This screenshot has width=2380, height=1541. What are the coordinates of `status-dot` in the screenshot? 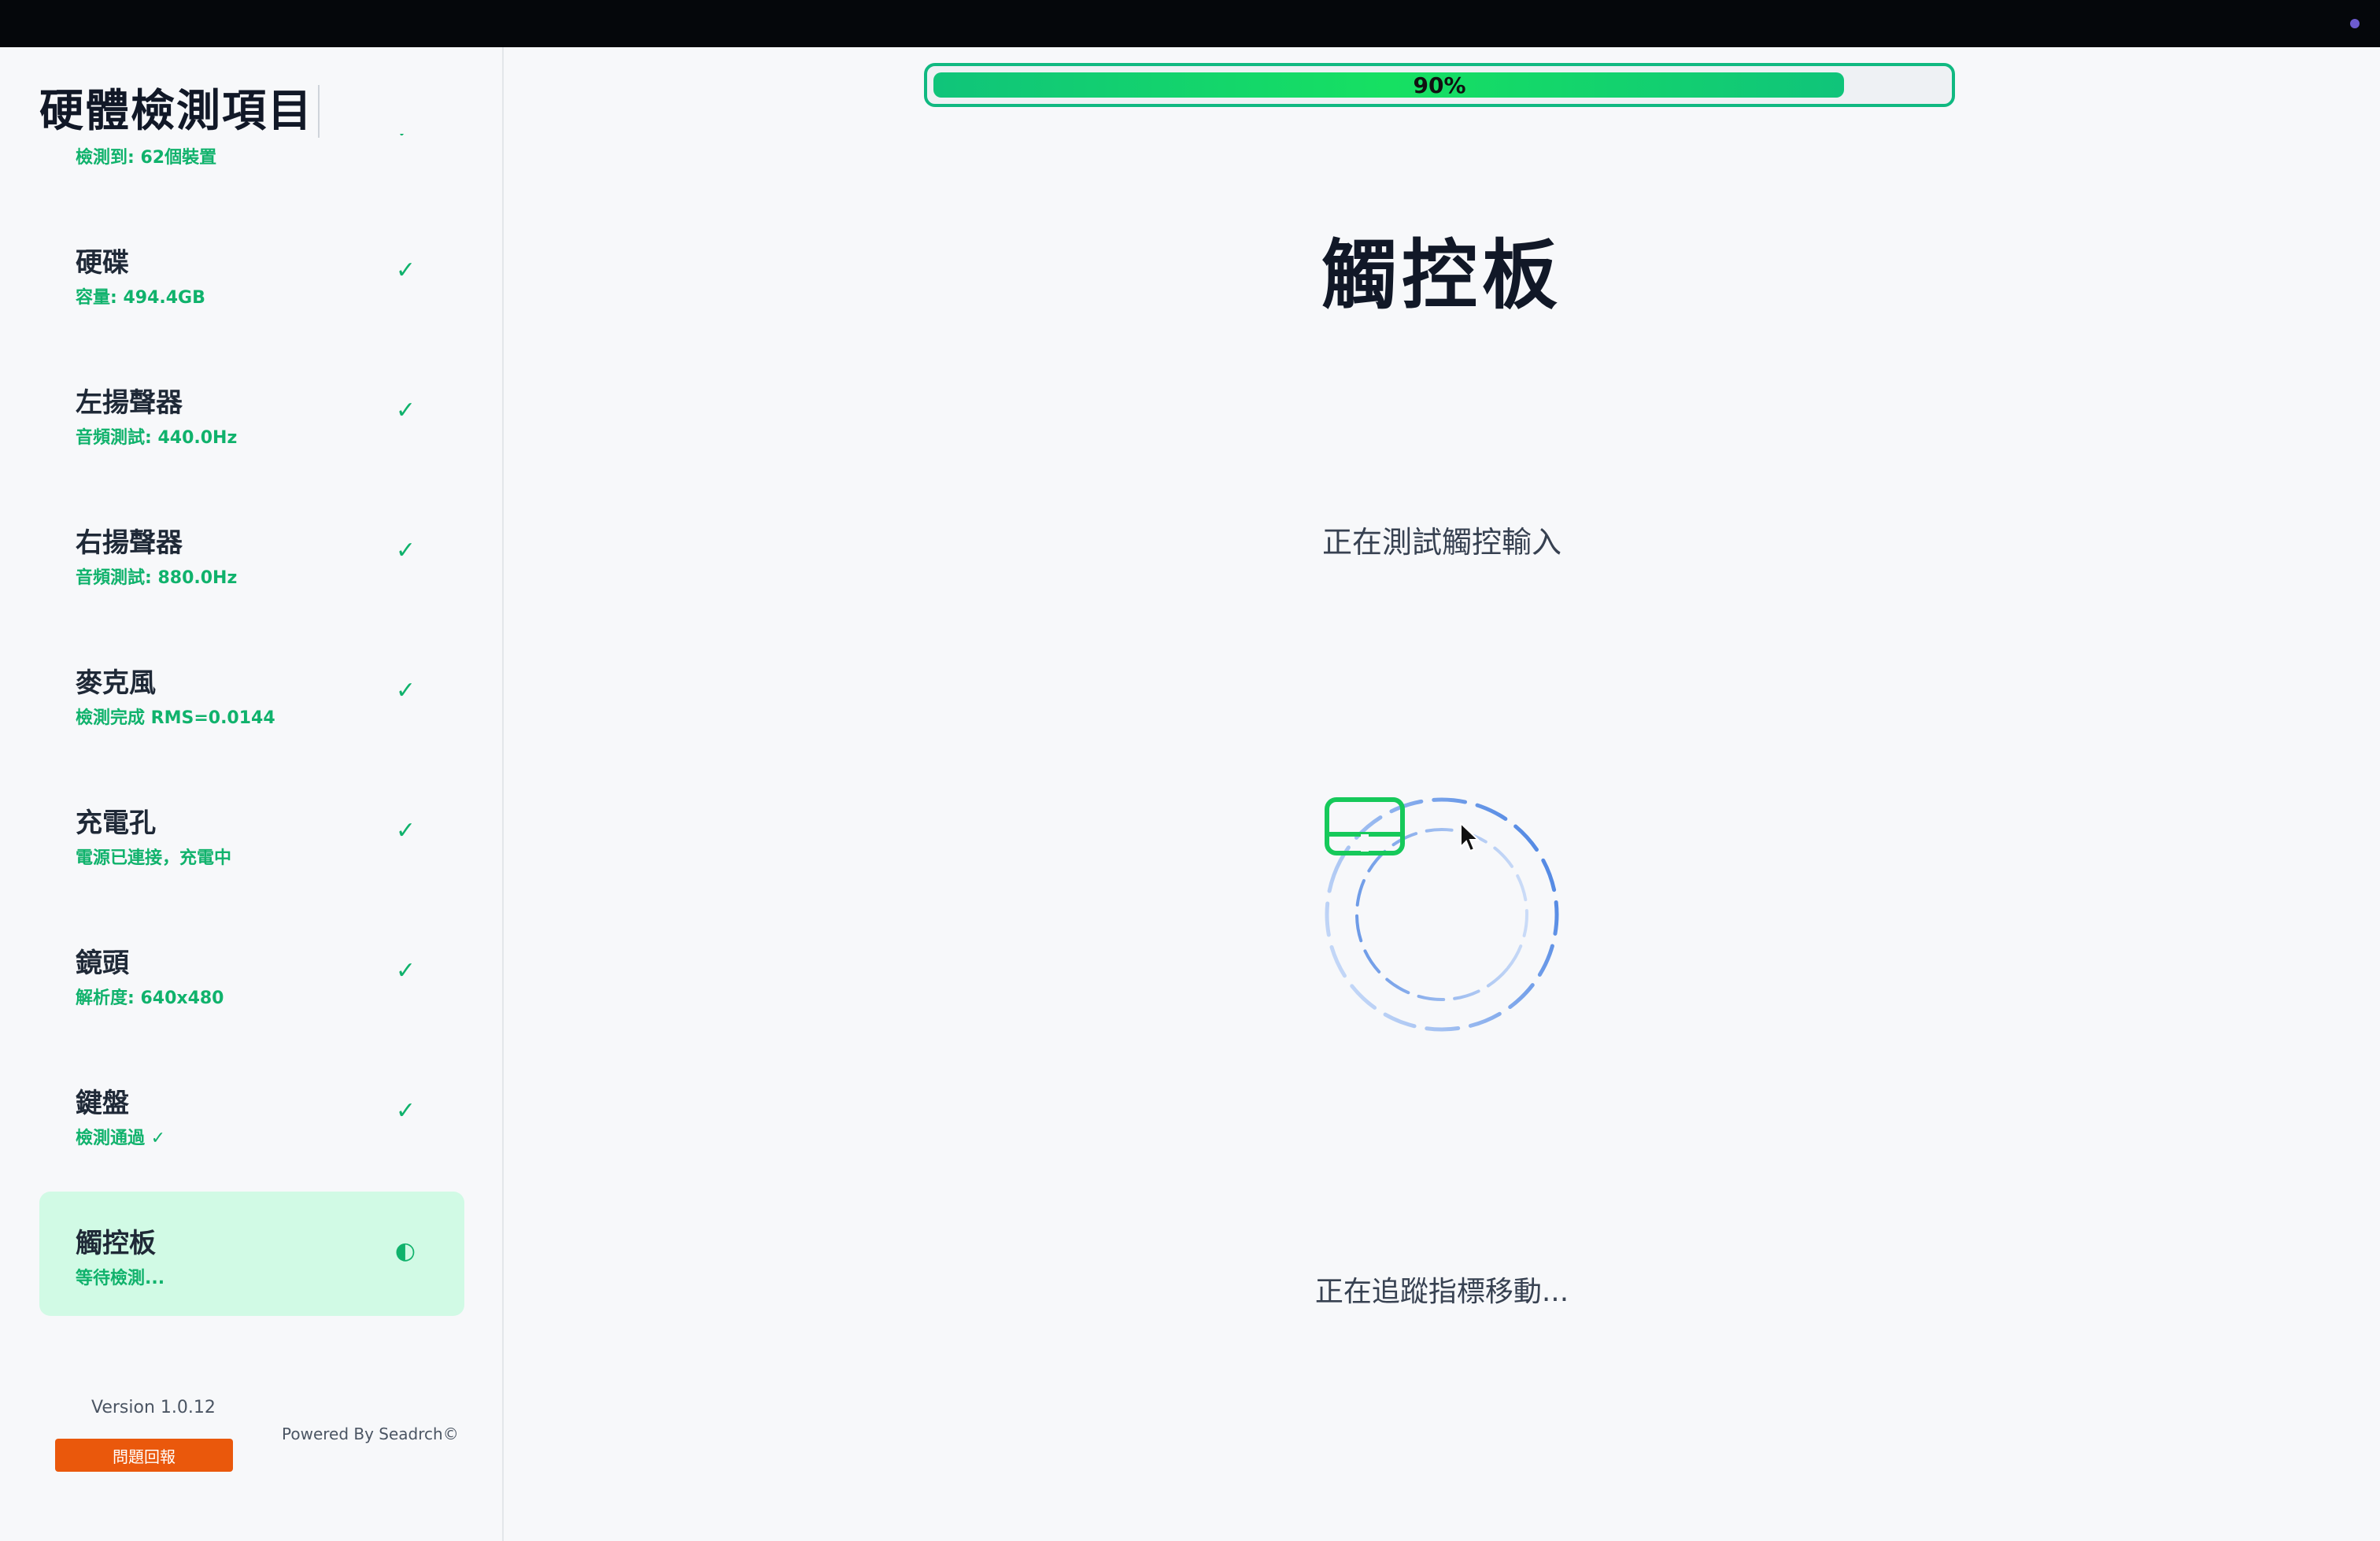 It's located at (2355, 23).